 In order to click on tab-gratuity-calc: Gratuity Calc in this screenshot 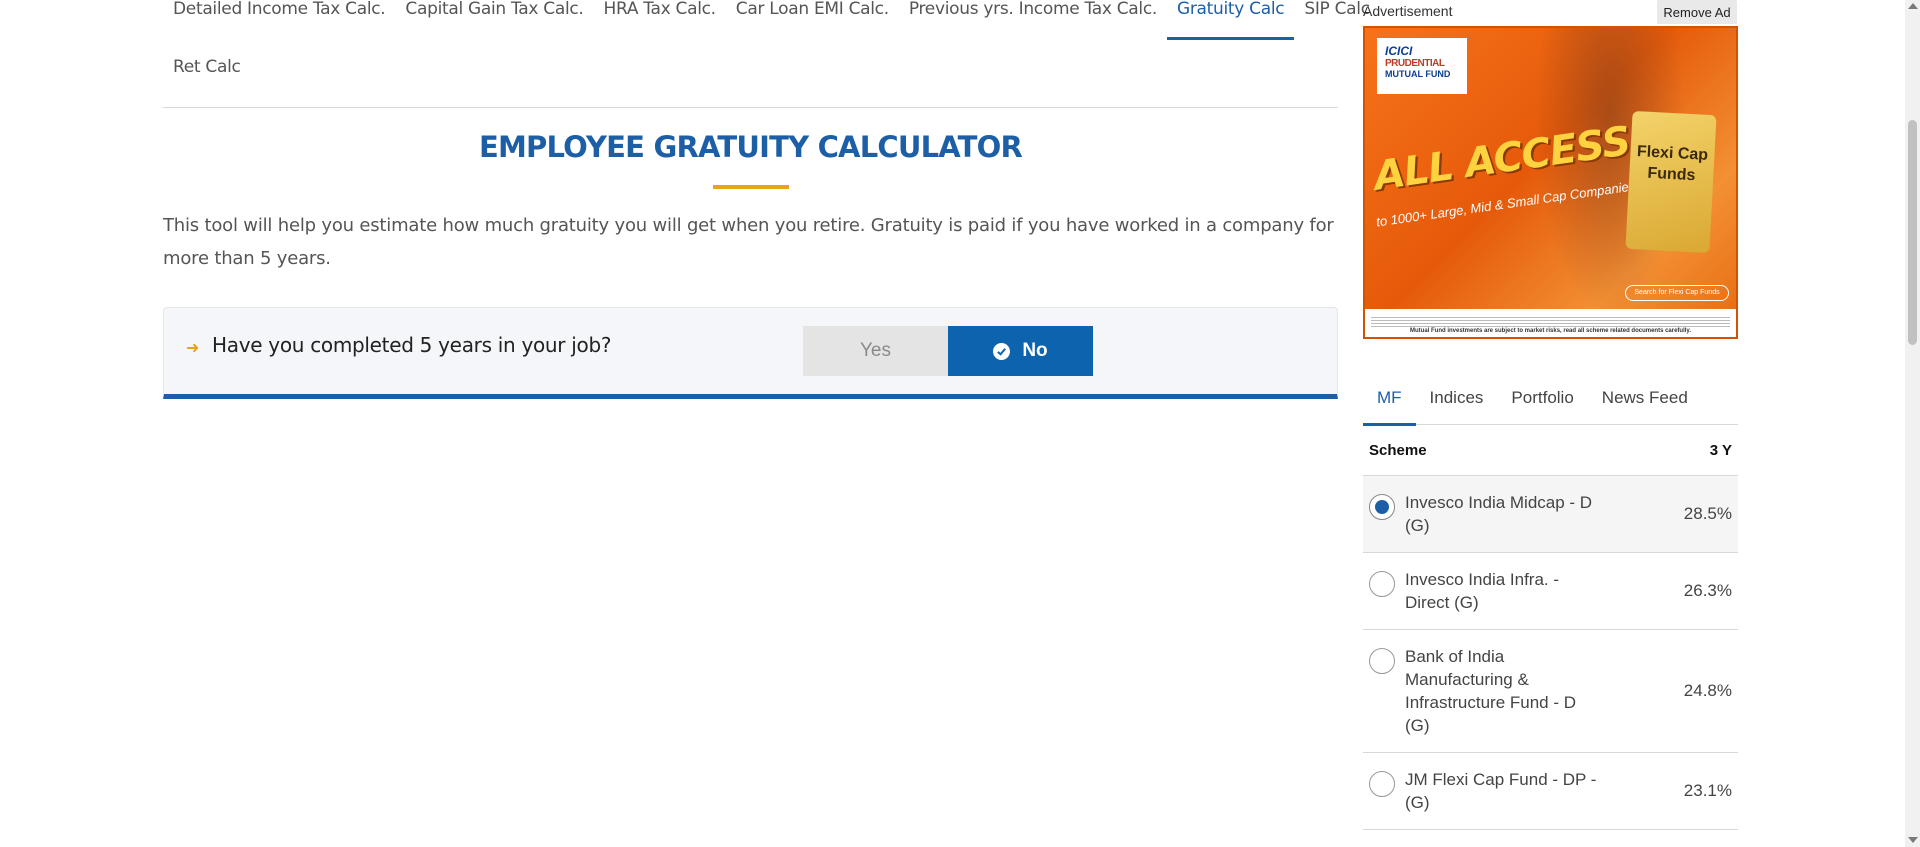, I will do `click(1230, 20)`.